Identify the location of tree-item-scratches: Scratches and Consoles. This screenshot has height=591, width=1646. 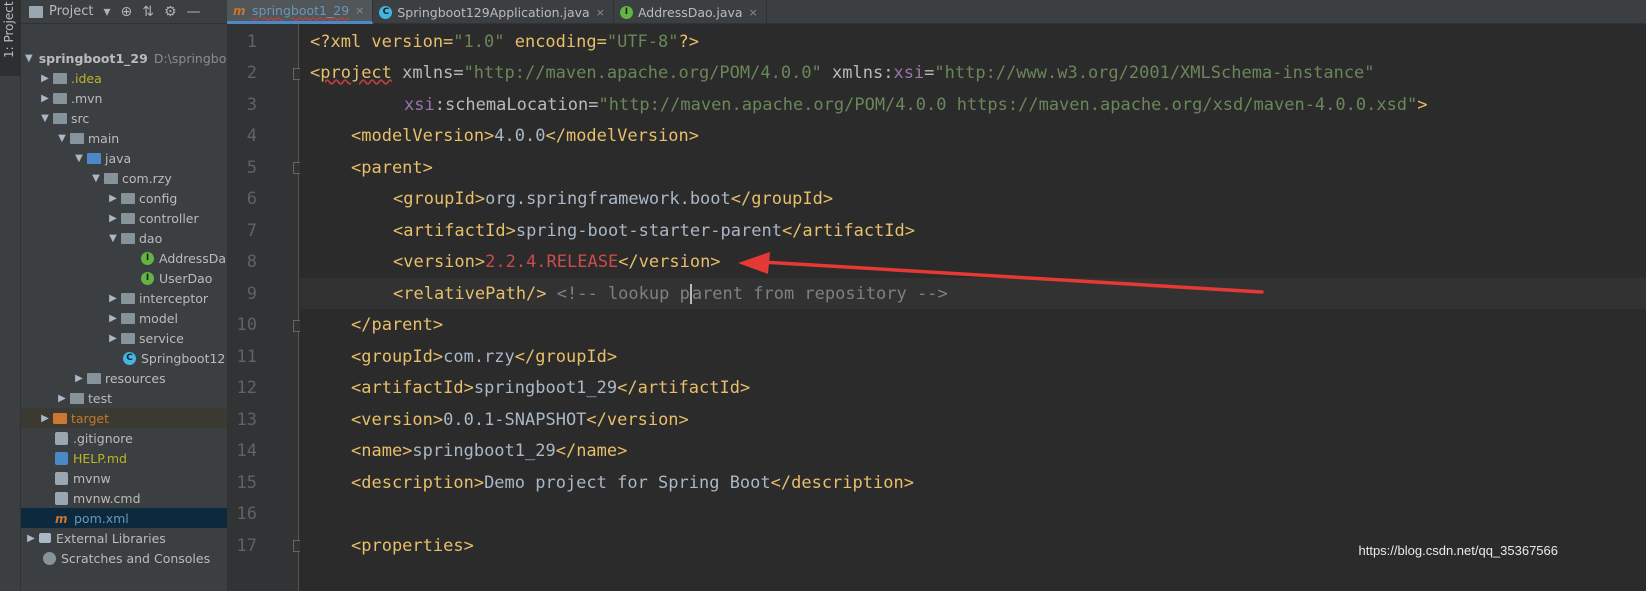
(124, 558).